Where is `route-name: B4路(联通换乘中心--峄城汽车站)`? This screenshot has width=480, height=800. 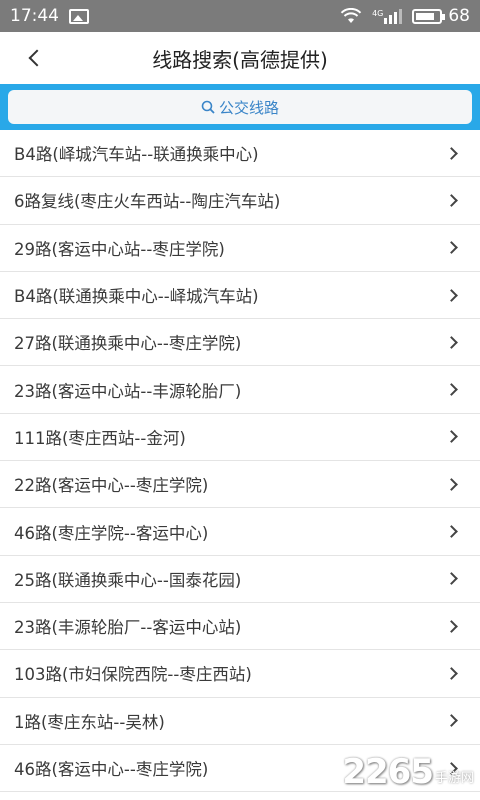
route-name: B4路(联通换乘中心--峄城汽车站) is located at coordinates (136, 297).